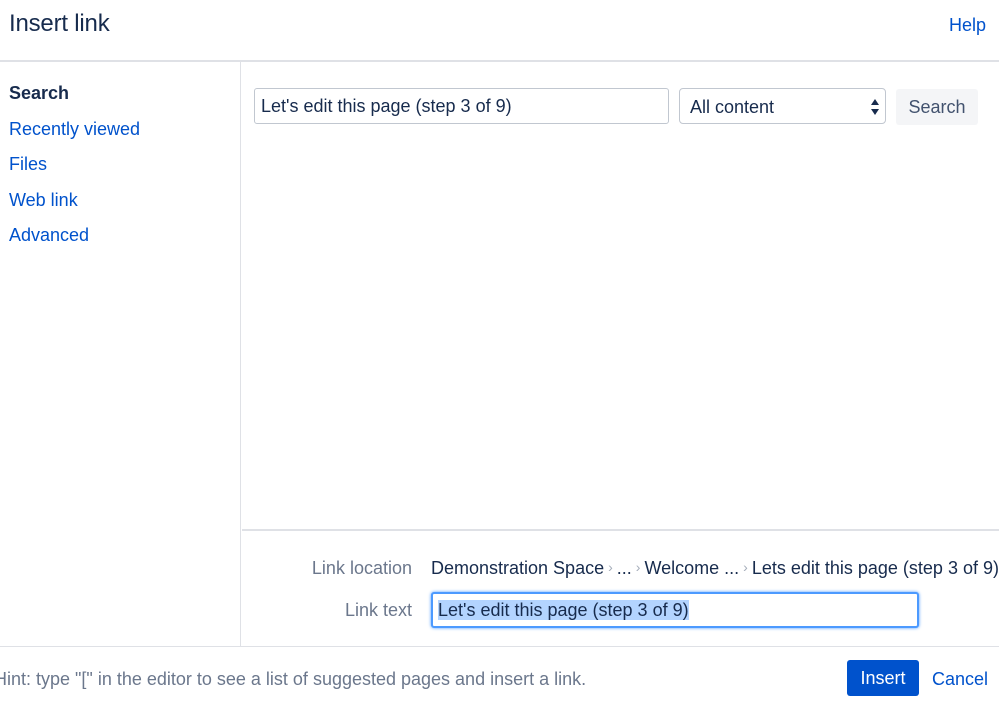 The image size is (999, 708). What do you see at coordinates (28, 164) in the screenshot?
I see `sidebar-item-files: Files` at bounding box center [28, 164].